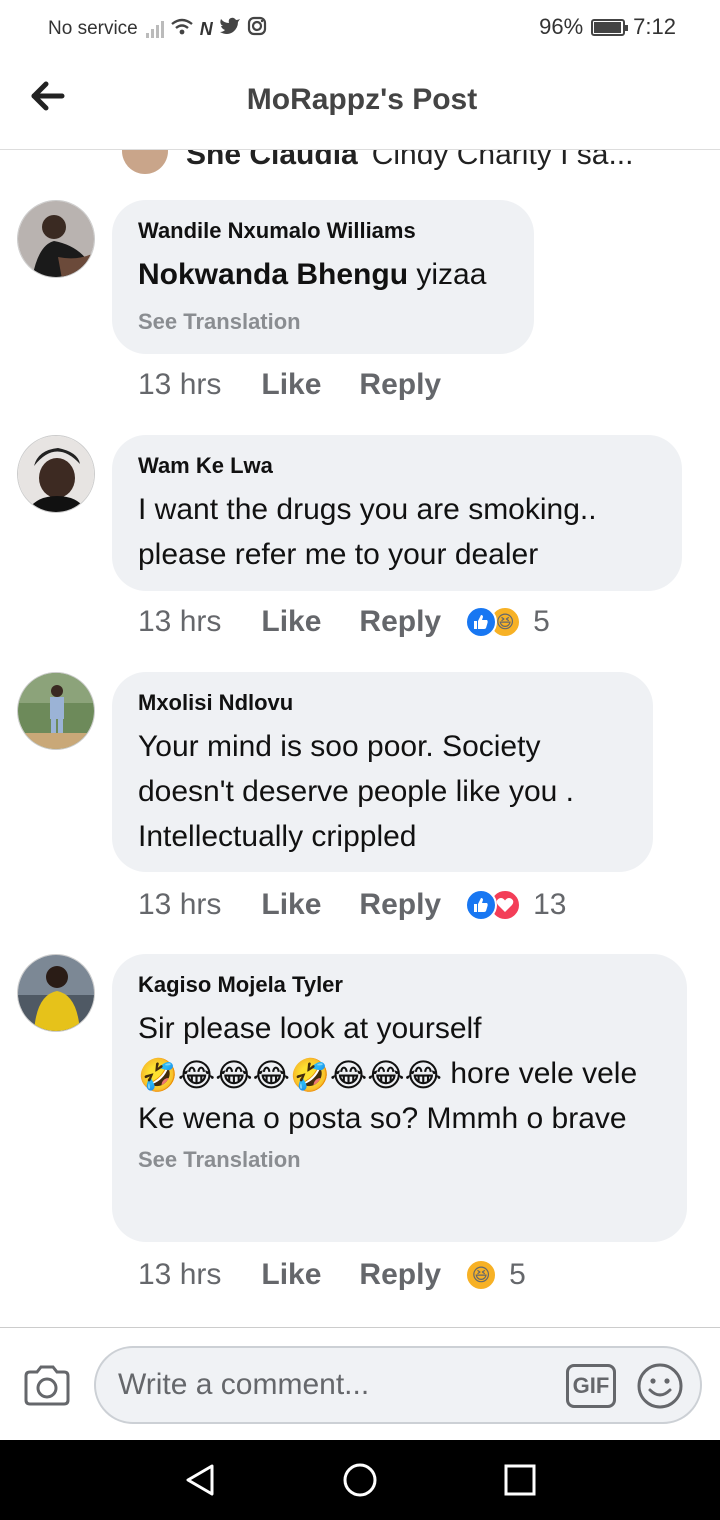 Image resolution: width=720 pixels, height=1520 pixels. I want to click on reaction-count: 13, so click(550, 904).